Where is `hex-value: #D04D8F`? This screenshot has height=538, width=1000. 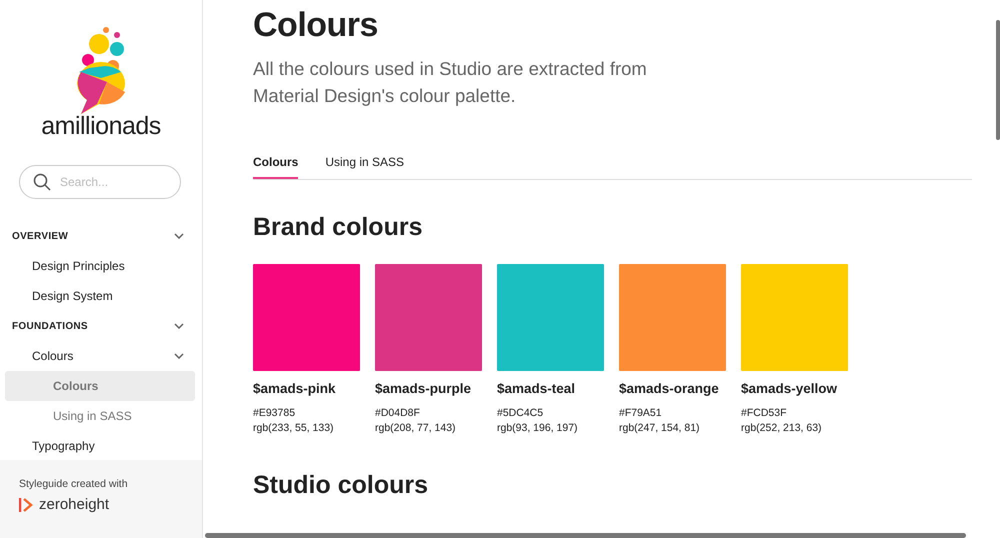 hex-value: #D04D8F is located at coordinates (398, 413).